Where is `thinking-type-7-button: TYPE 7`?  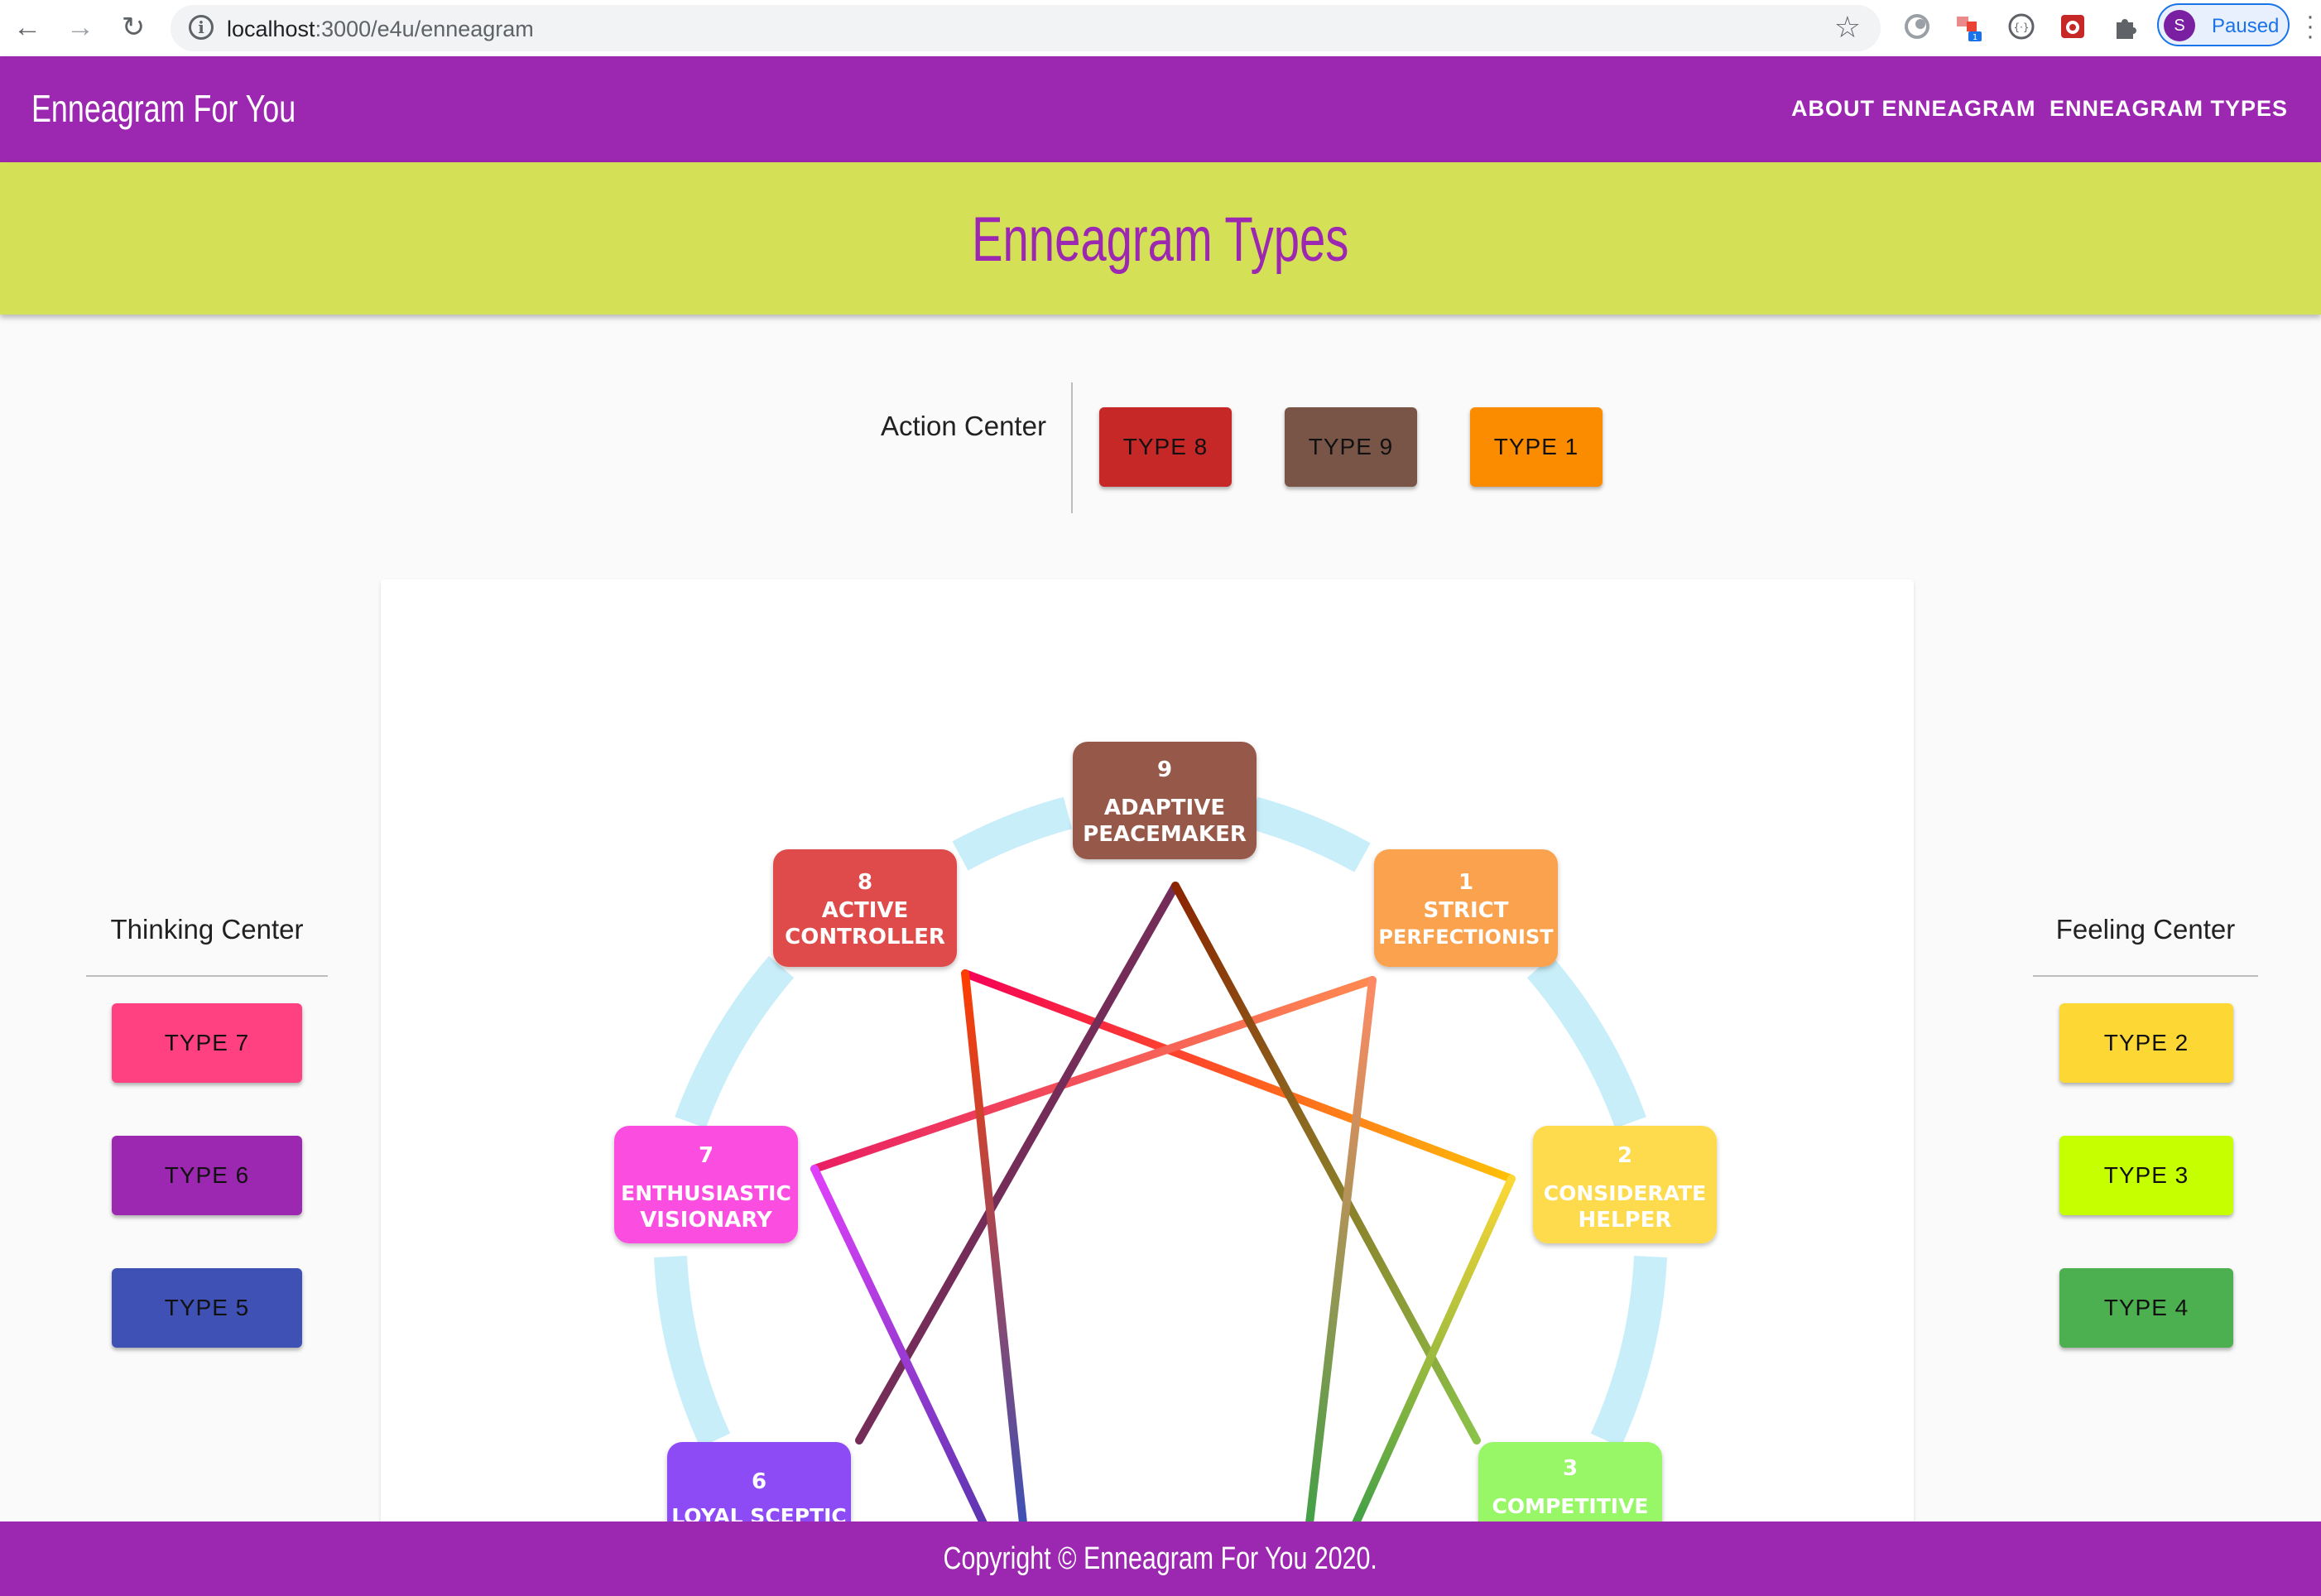 thinking-type-7-button: TYPE 7 is located at coordinates (207, 1043).